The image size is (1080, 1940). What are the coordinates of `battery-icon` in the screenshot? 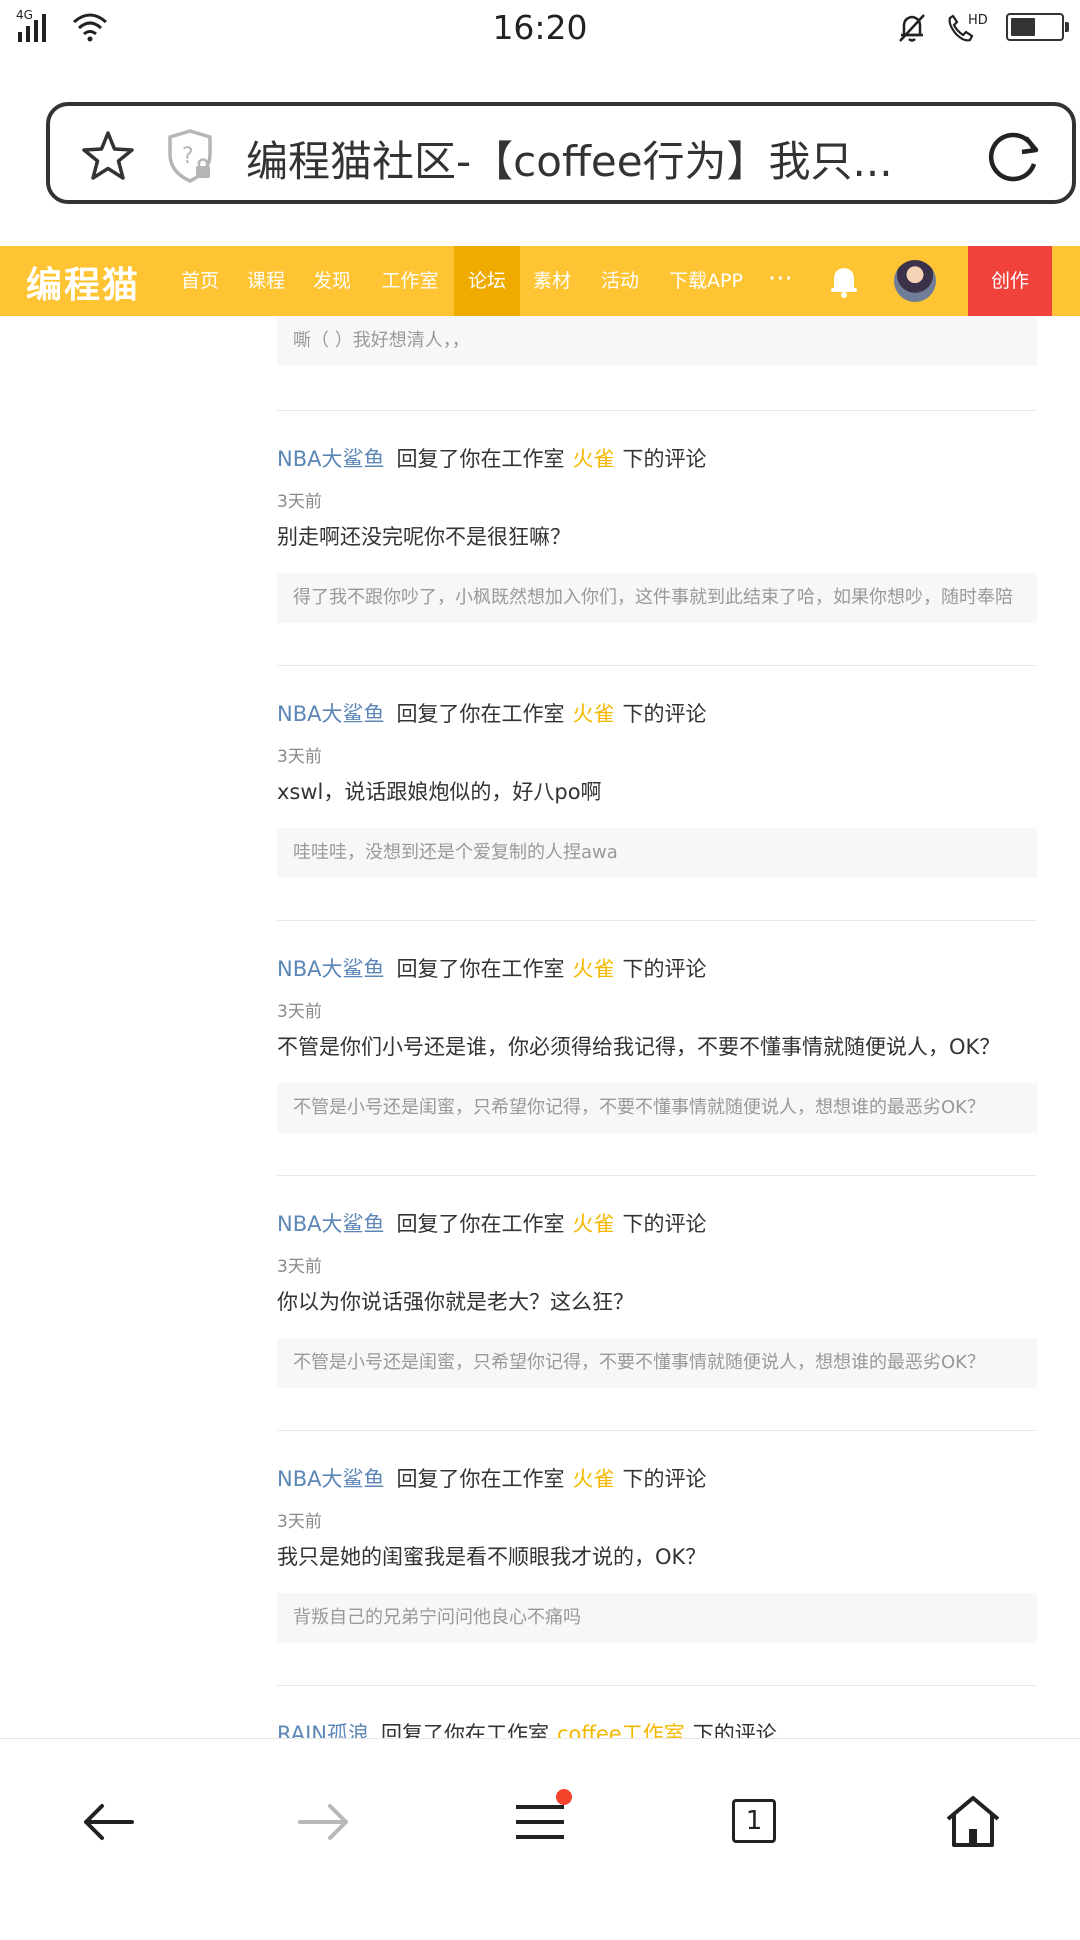 It's located at (1037, 27).